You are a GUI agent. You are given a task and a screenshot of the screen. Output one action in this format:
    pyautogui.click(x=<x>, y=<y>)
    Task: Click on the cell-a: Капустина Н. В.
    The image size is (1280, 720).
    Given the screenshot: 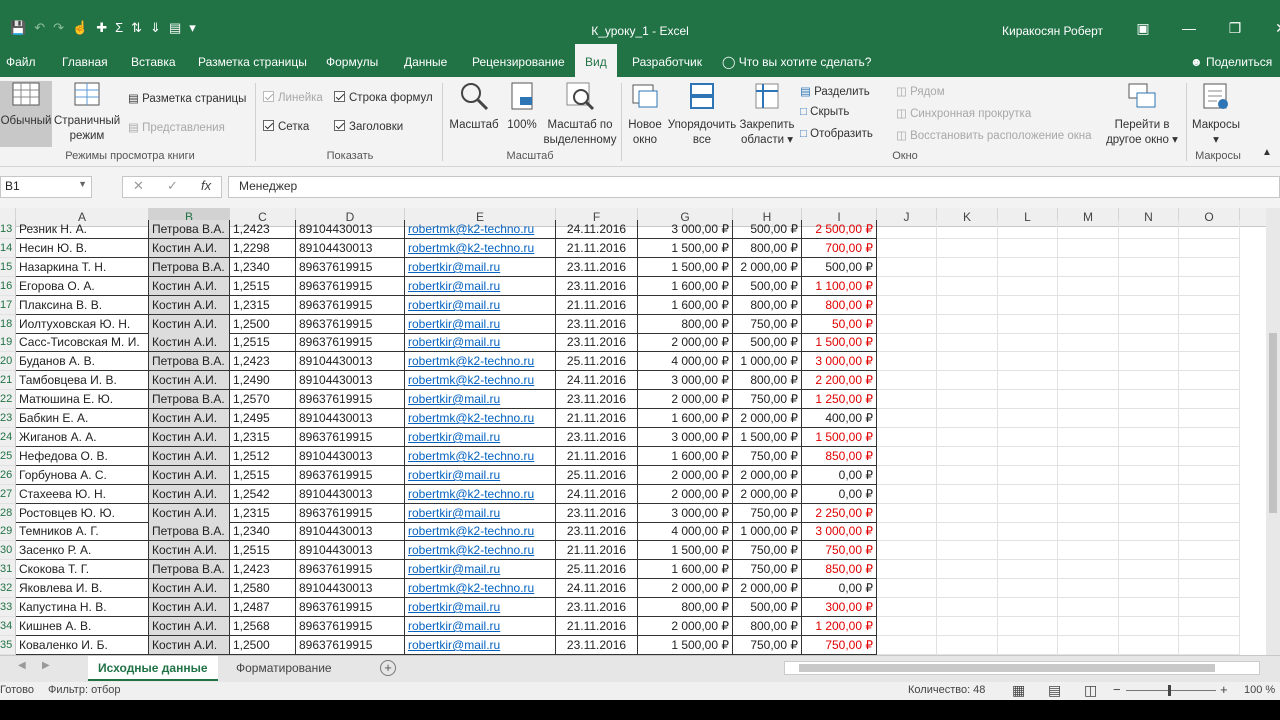 What is the action you would take?
    pyautogui.click(x=82, y=607)
    